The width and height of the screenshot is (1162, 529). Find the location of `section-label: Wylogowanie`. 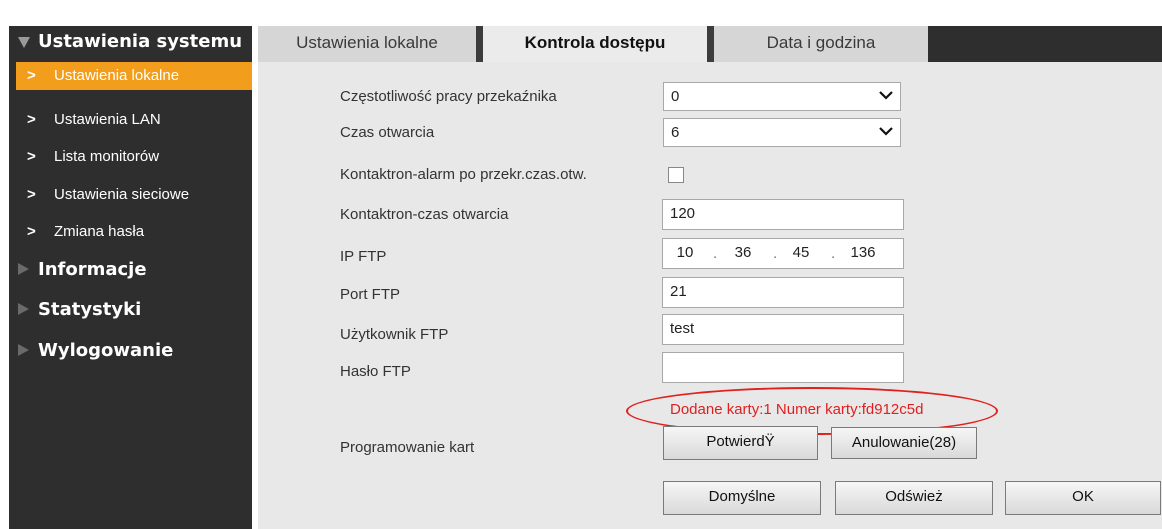

section-label: Wylogowanie is located at coordinates (106, 350).